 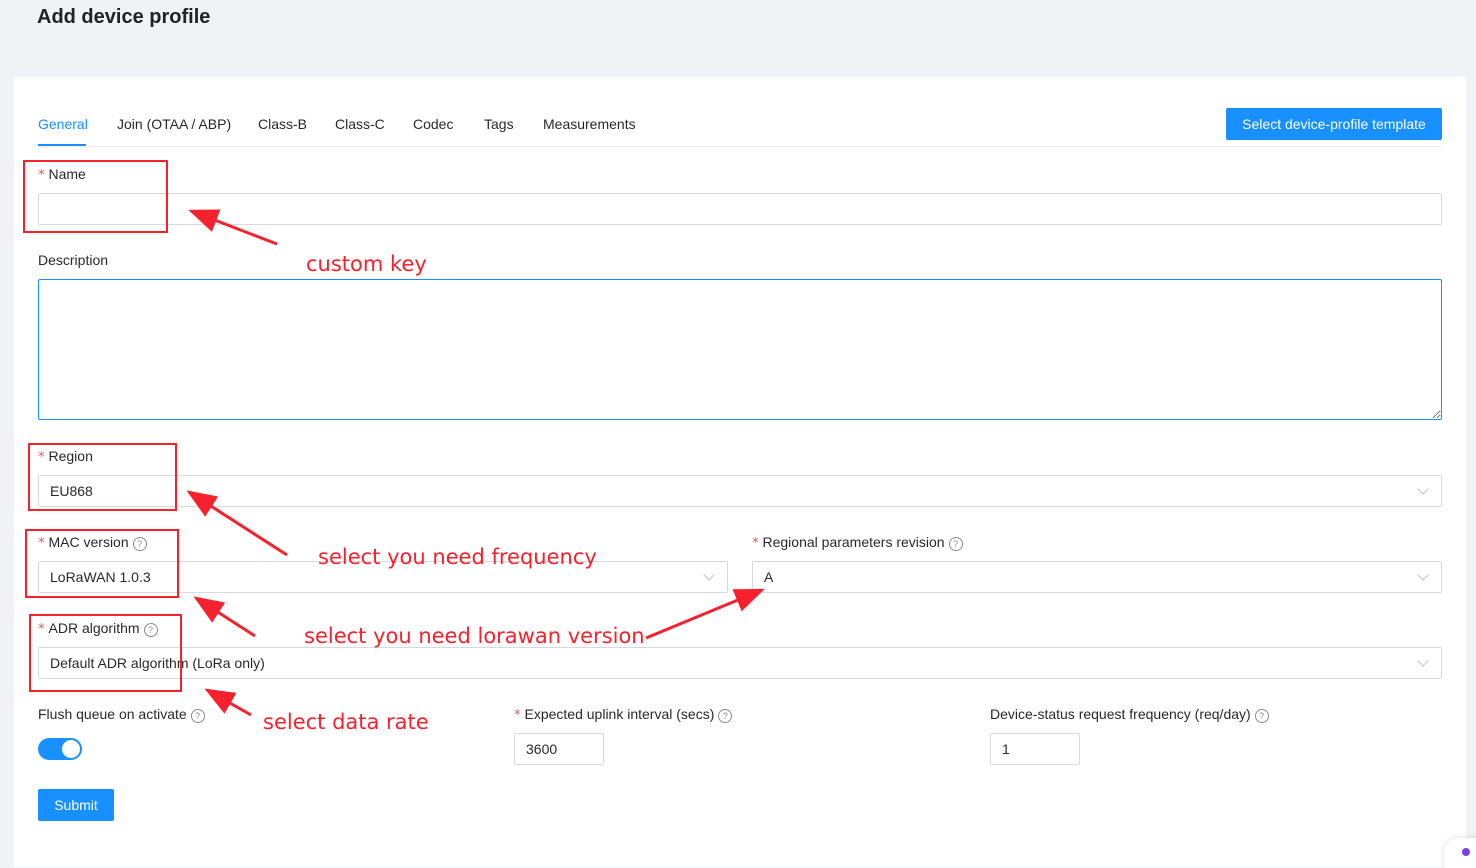 I want to click on chat-icon, so click(x=1466, y=852).